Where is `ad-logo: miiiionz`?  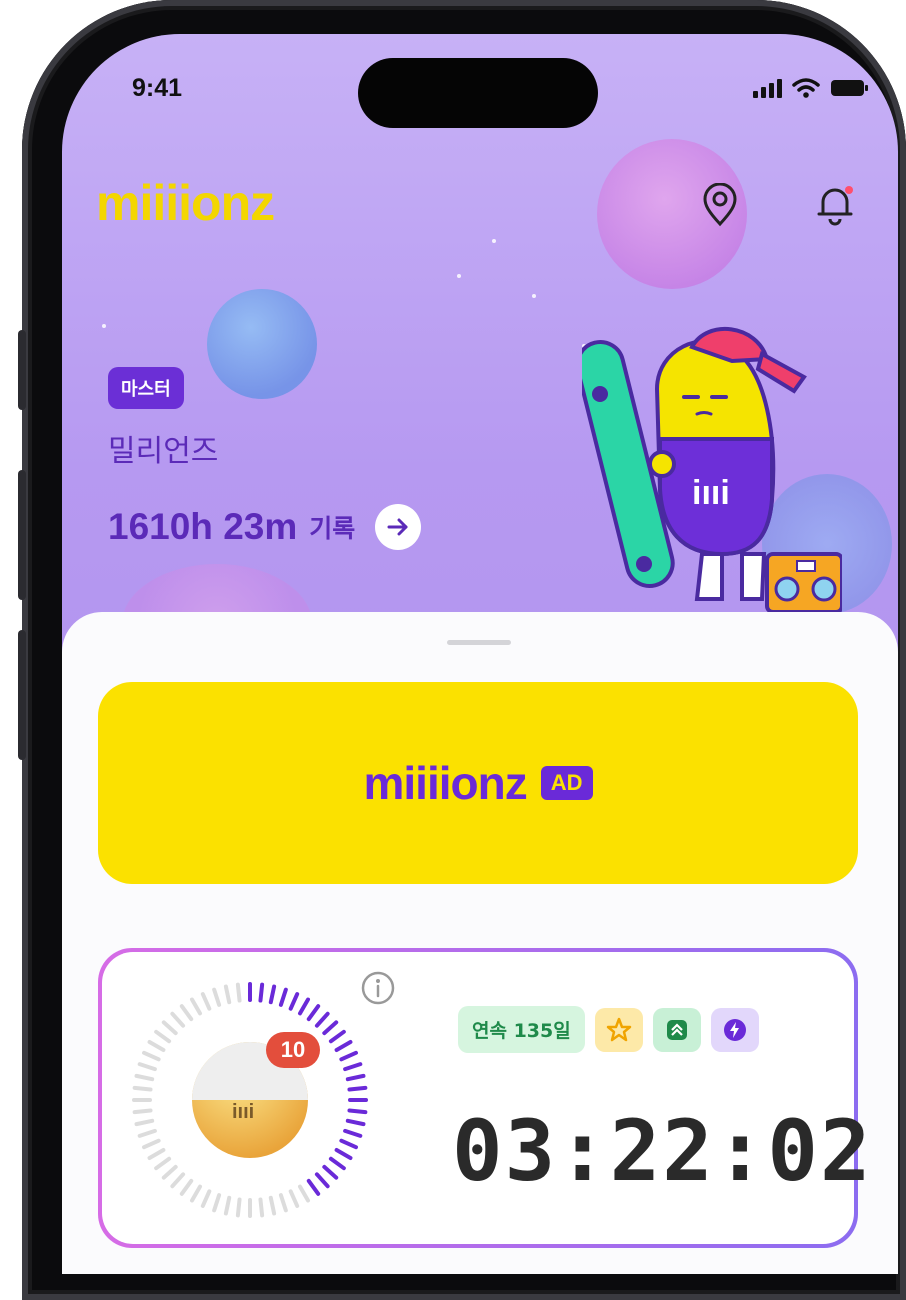
ad-logo: miiiionz is located at coordinates (445, 783).